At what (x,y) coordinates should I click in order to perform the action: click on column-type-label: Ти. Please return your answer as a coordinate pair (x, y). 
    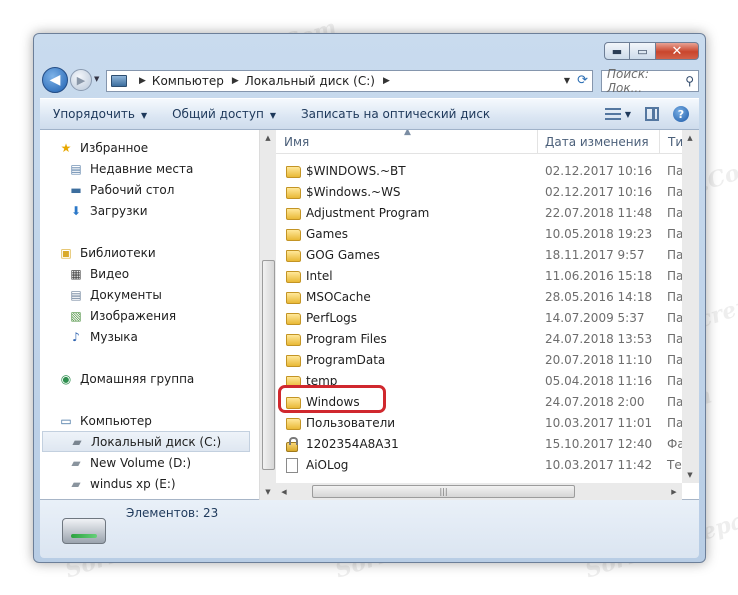
    Looking at the image, I should click on (676, 142).